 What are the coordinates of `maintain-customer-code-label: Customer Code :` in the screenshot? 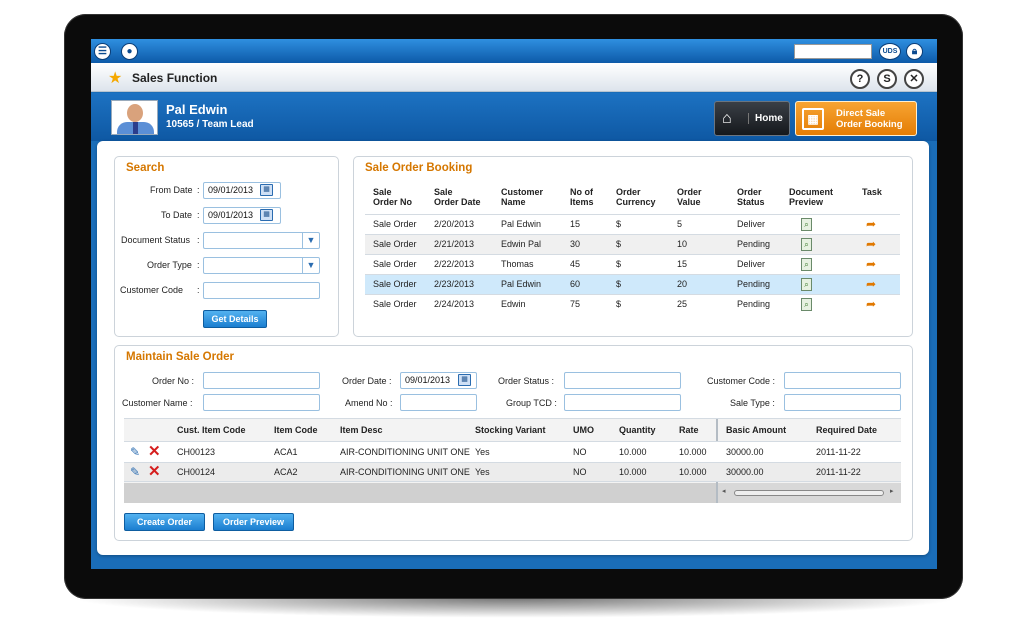 It's located at (741, 381).